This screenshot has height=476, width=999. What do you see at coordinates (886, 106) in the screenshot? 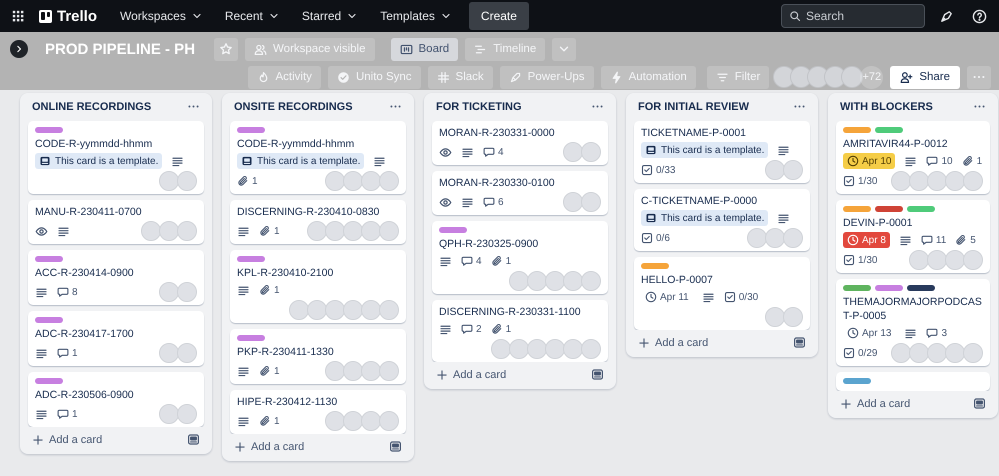
I see `list-title: WITH BLOCKERS` at bounding box center [886, 106].